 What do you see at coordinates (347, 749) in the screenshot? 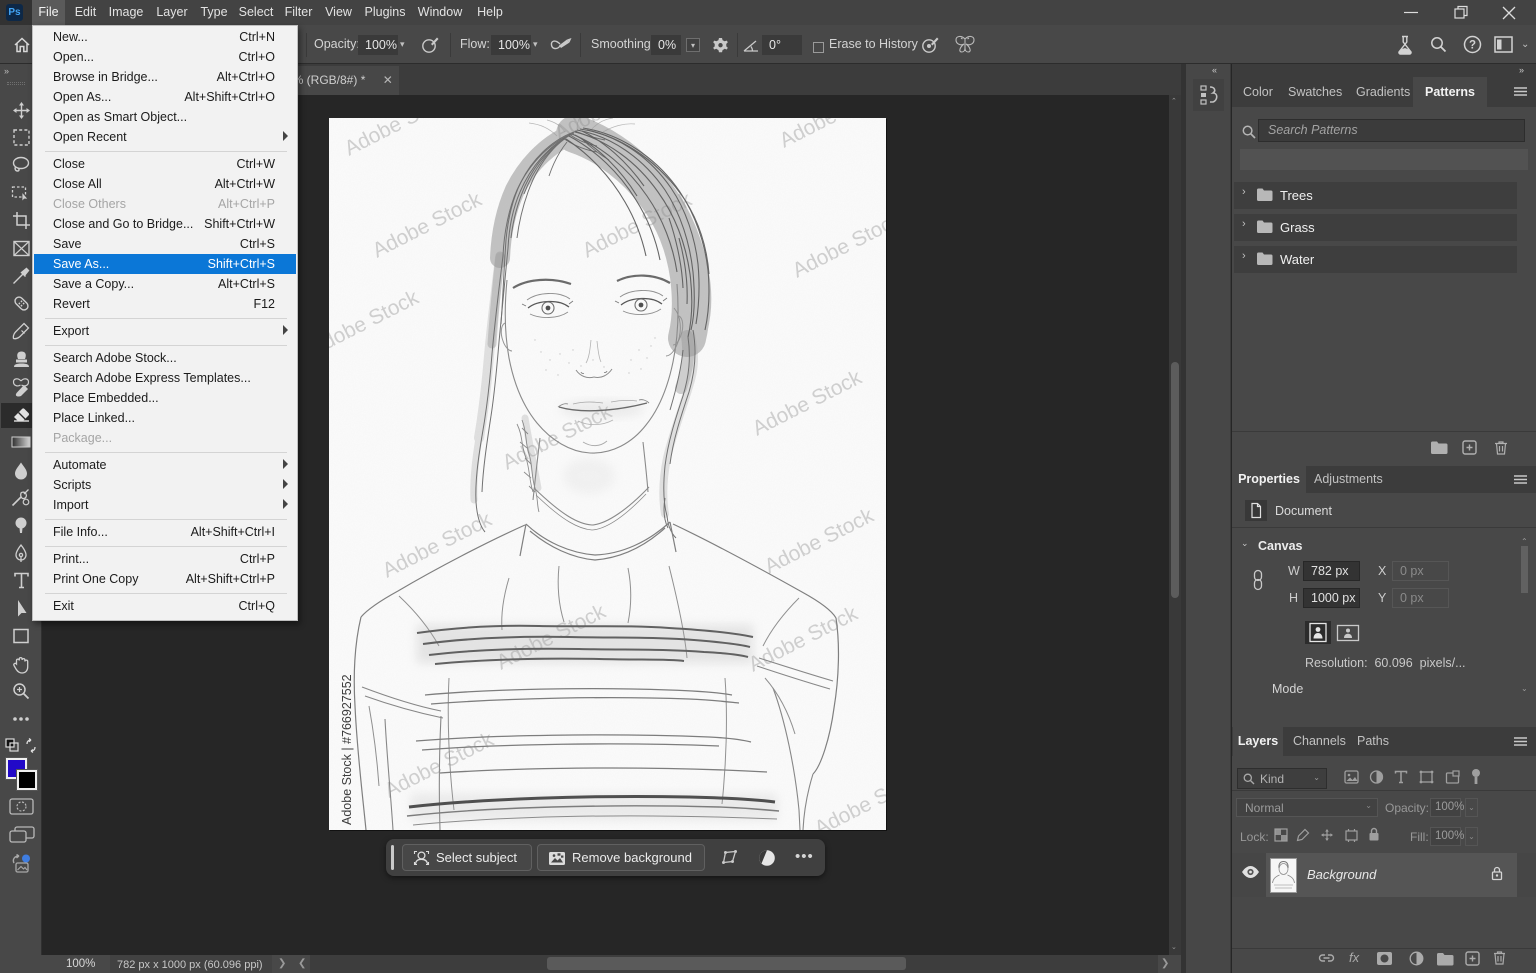
I see `svg-text: Adobe Stock | #766927552` at bounding box center [347, 749].